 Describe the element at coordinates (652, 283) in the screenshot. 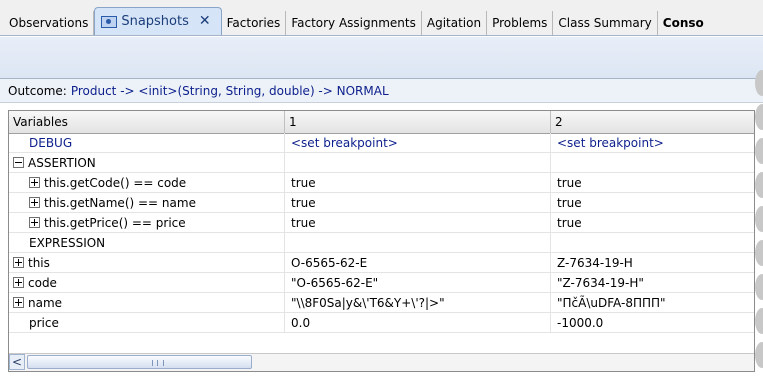

I see `snapshot-2-value: "Z-7634-19-H"` at that location.